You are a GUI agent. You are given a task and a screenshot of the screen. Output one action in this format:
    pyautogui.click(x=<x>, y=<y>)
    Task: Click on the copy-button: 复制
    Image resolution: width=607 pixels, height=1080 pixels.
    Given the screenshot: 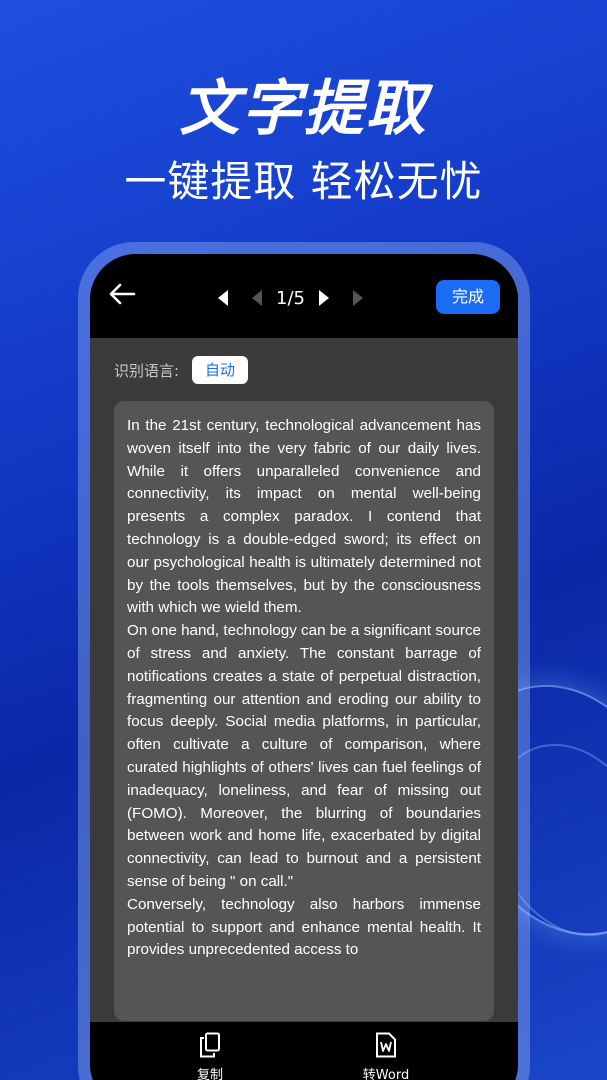 What is the action you would take?
    pyautogui.click(x=210, y=1056)
    